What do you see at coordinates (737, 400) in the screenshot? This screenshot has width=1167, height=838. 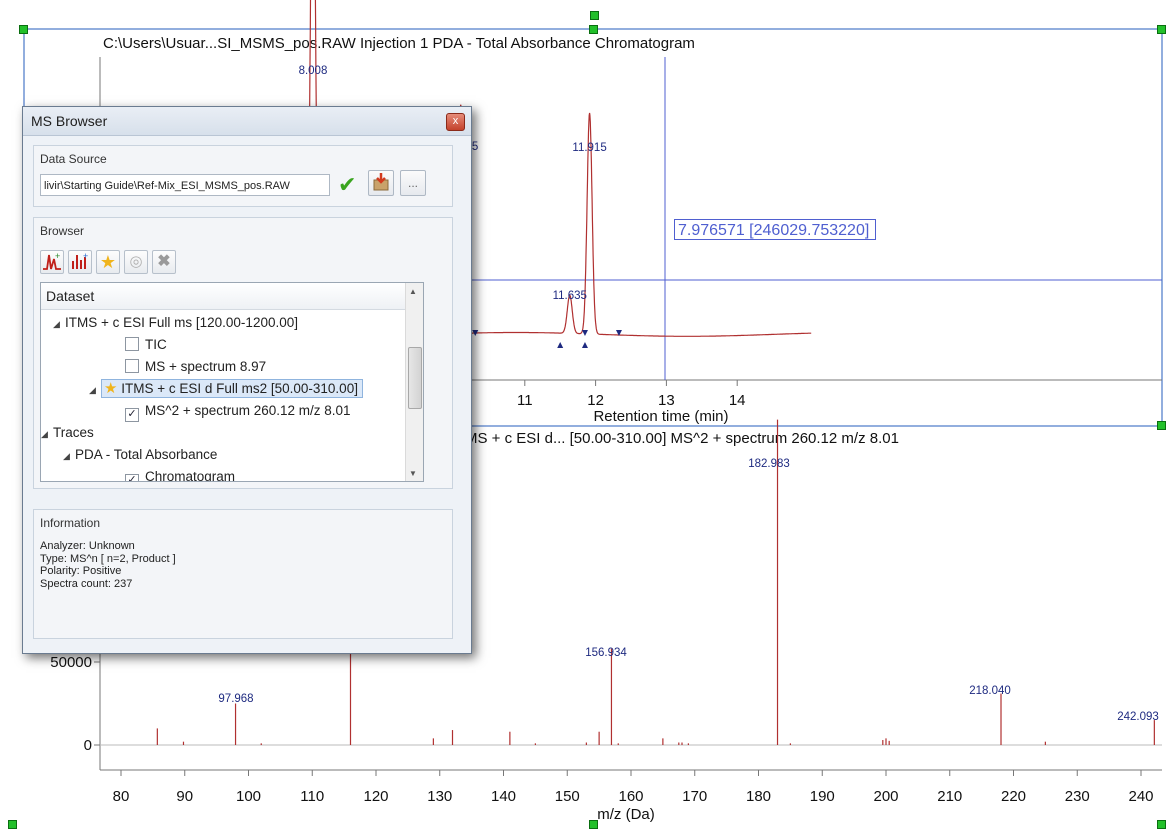 I see `chrom-x-tick-label: 14` at bounding box center [737, 400].